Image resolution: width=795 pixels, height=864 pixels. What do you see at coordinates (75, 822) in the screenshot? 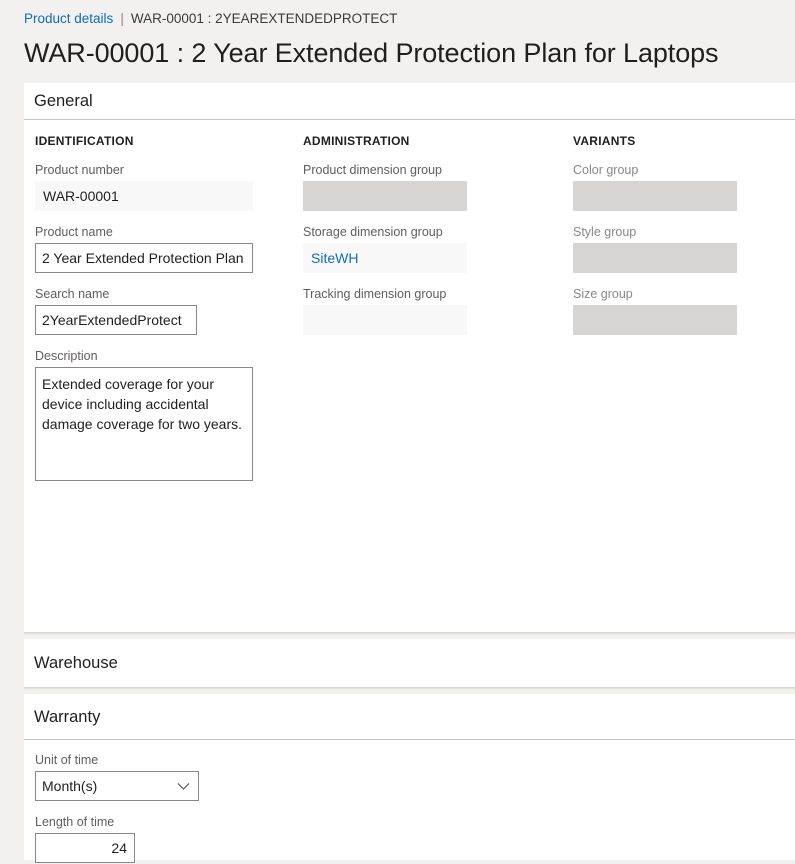
I see `label-length-of-time: Length of time` at bounding box center [75, 822].